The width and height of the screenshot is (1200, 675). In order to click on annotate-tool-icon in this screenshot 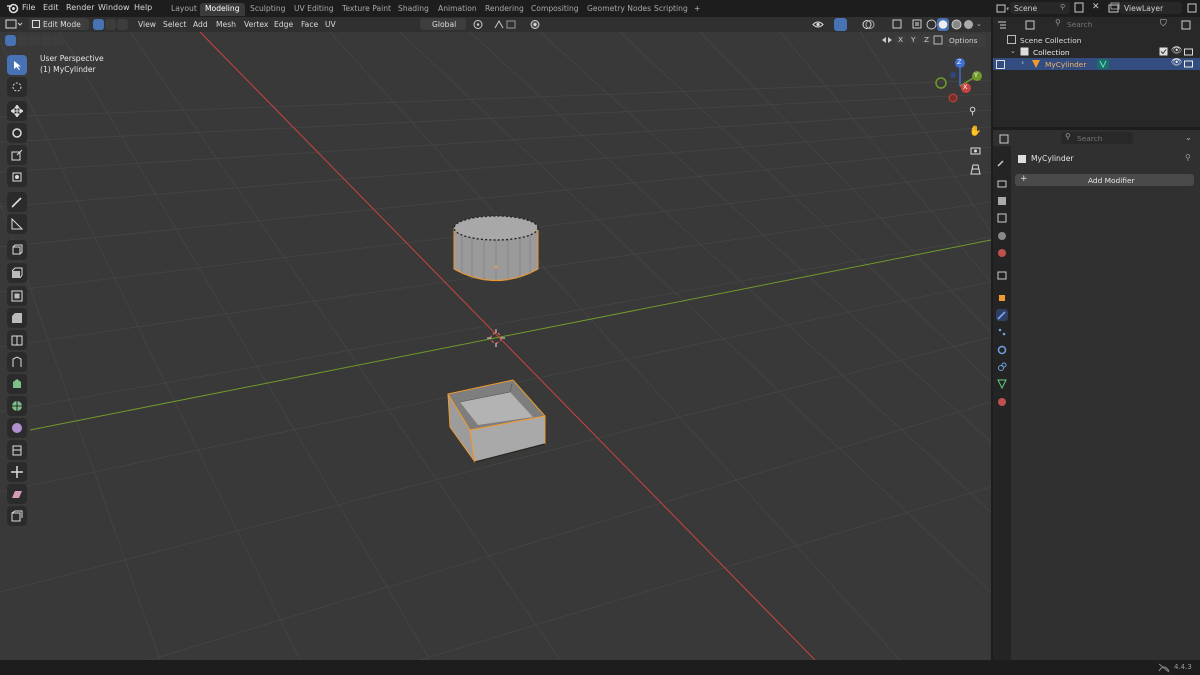, I will do `click(17, 202)`.